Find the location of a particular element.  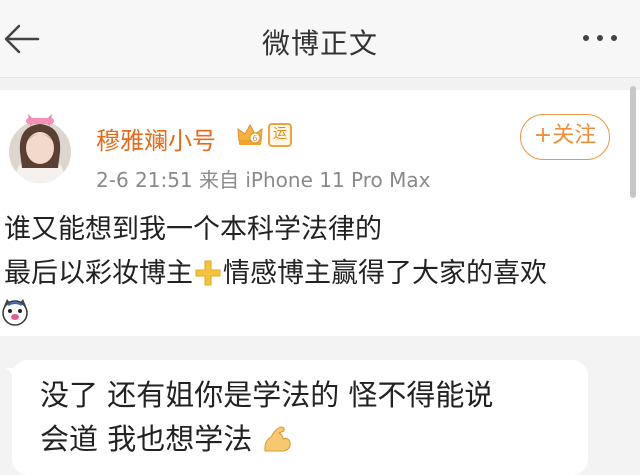

scrollbar-thumb is located at coordinates (633, 142).